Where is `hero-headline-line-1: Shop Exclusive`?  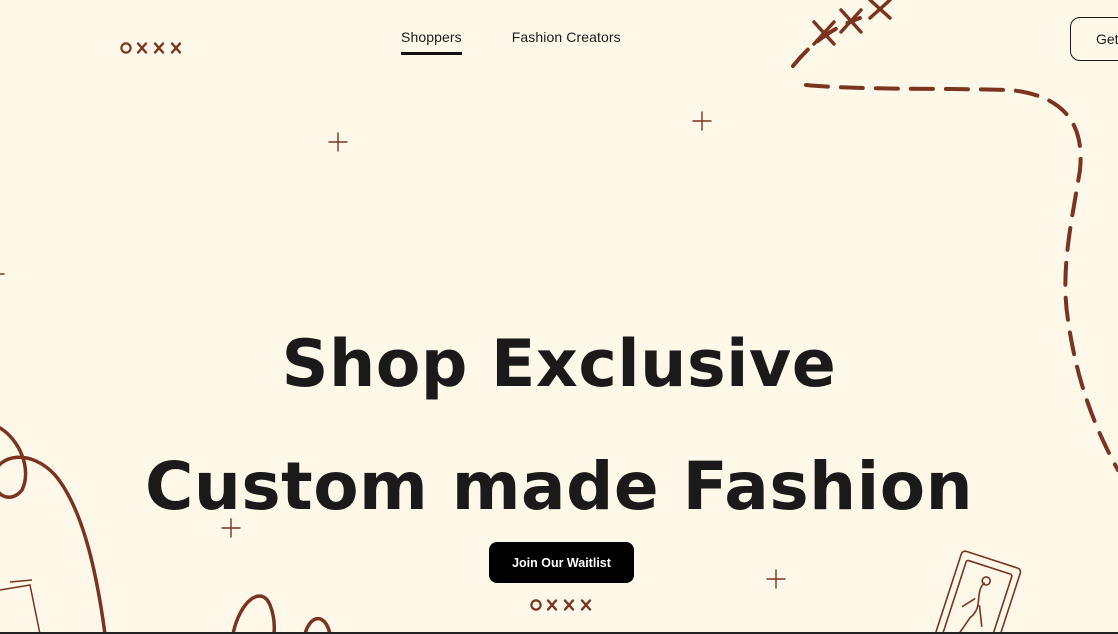 hero-headline-line-1: Shop Exclusive is located at coordinates (559, 364).